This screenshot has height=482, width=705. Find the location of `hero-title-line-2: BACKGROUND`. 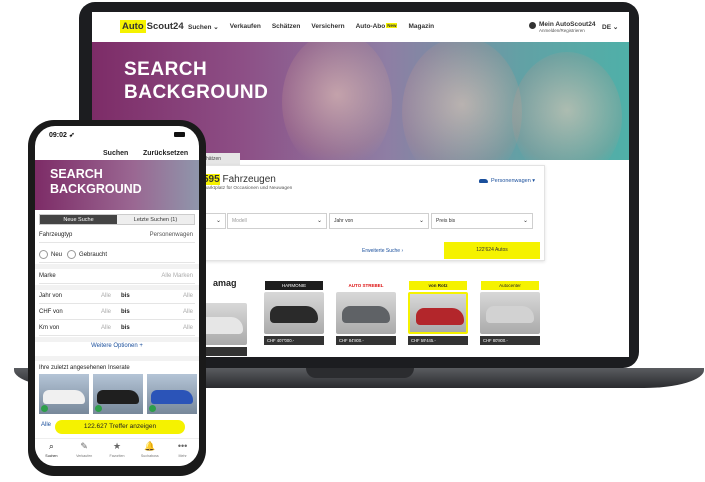

hero-title-line-2: BACKGROUND is located at coordinates (196, 92).